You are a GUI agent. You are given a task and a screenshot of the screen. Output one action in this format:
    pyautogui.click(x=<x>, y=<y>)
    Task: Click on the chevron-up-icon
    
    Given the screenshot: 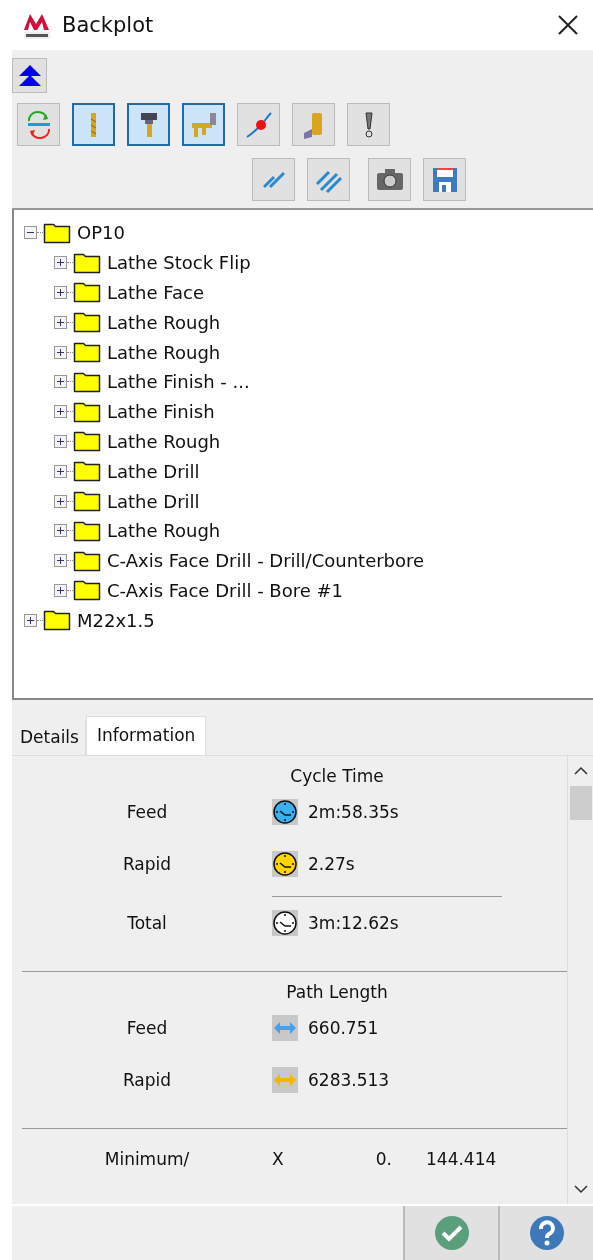 What is the action you would take?
    pyautogui.click(x=580, y=771)
    